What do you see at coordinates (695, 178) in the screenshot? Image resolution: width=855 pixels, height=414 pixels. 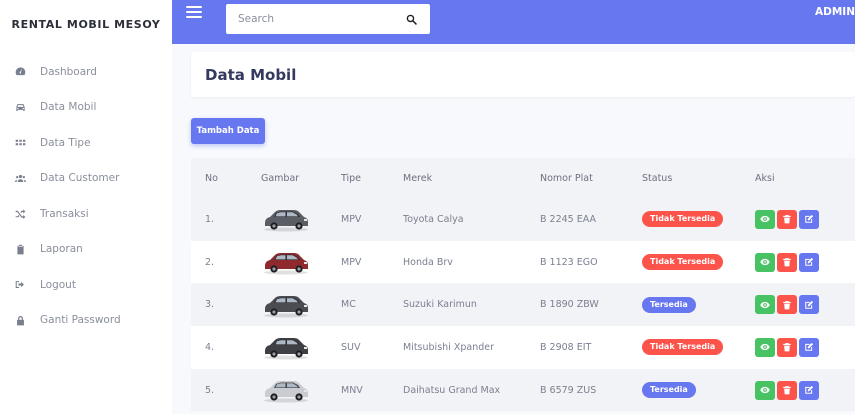 I see `column-header-status: Status` at bounding box center [695, 178].